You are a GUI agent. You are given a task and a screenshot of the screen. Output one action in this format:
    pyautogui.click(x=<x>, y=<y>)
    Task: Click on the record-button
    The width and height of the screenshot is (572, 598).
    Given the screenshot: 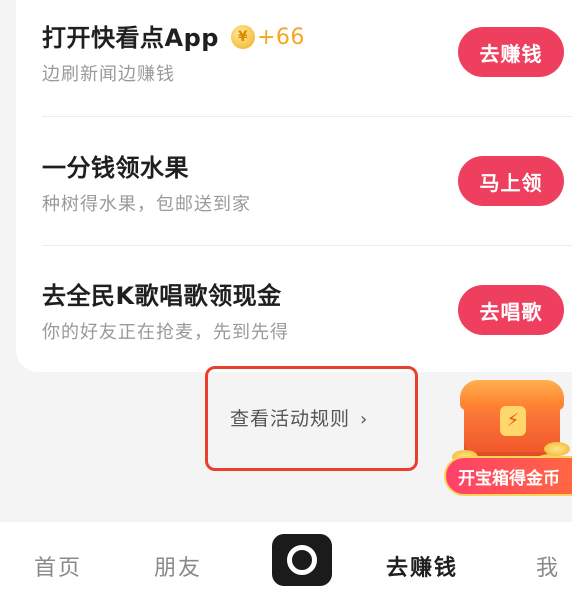 What is the action you would take?
    pyautogui.click(x=302, y=560)
    